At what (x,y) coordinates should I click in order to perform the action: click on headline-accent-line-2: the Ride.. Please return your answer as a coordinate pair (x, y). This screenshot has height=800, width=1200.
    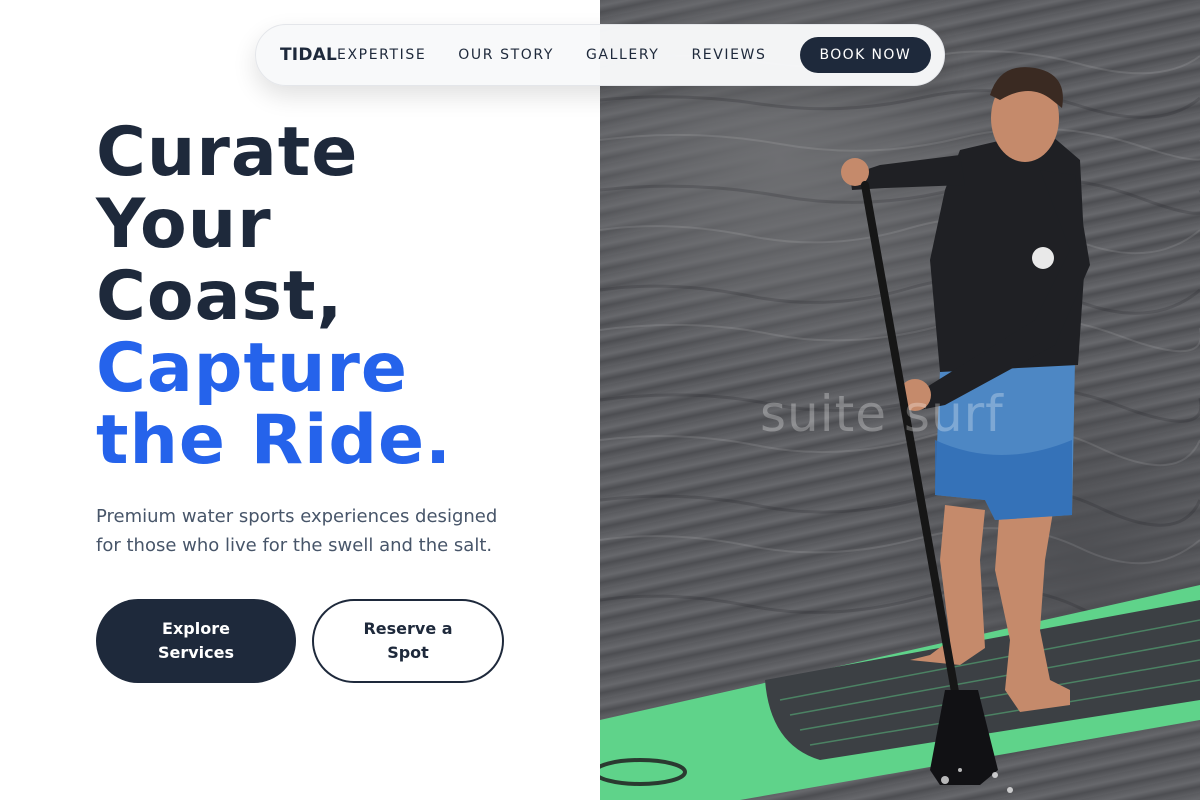
    Looking at the image, I should click on (274, 440).